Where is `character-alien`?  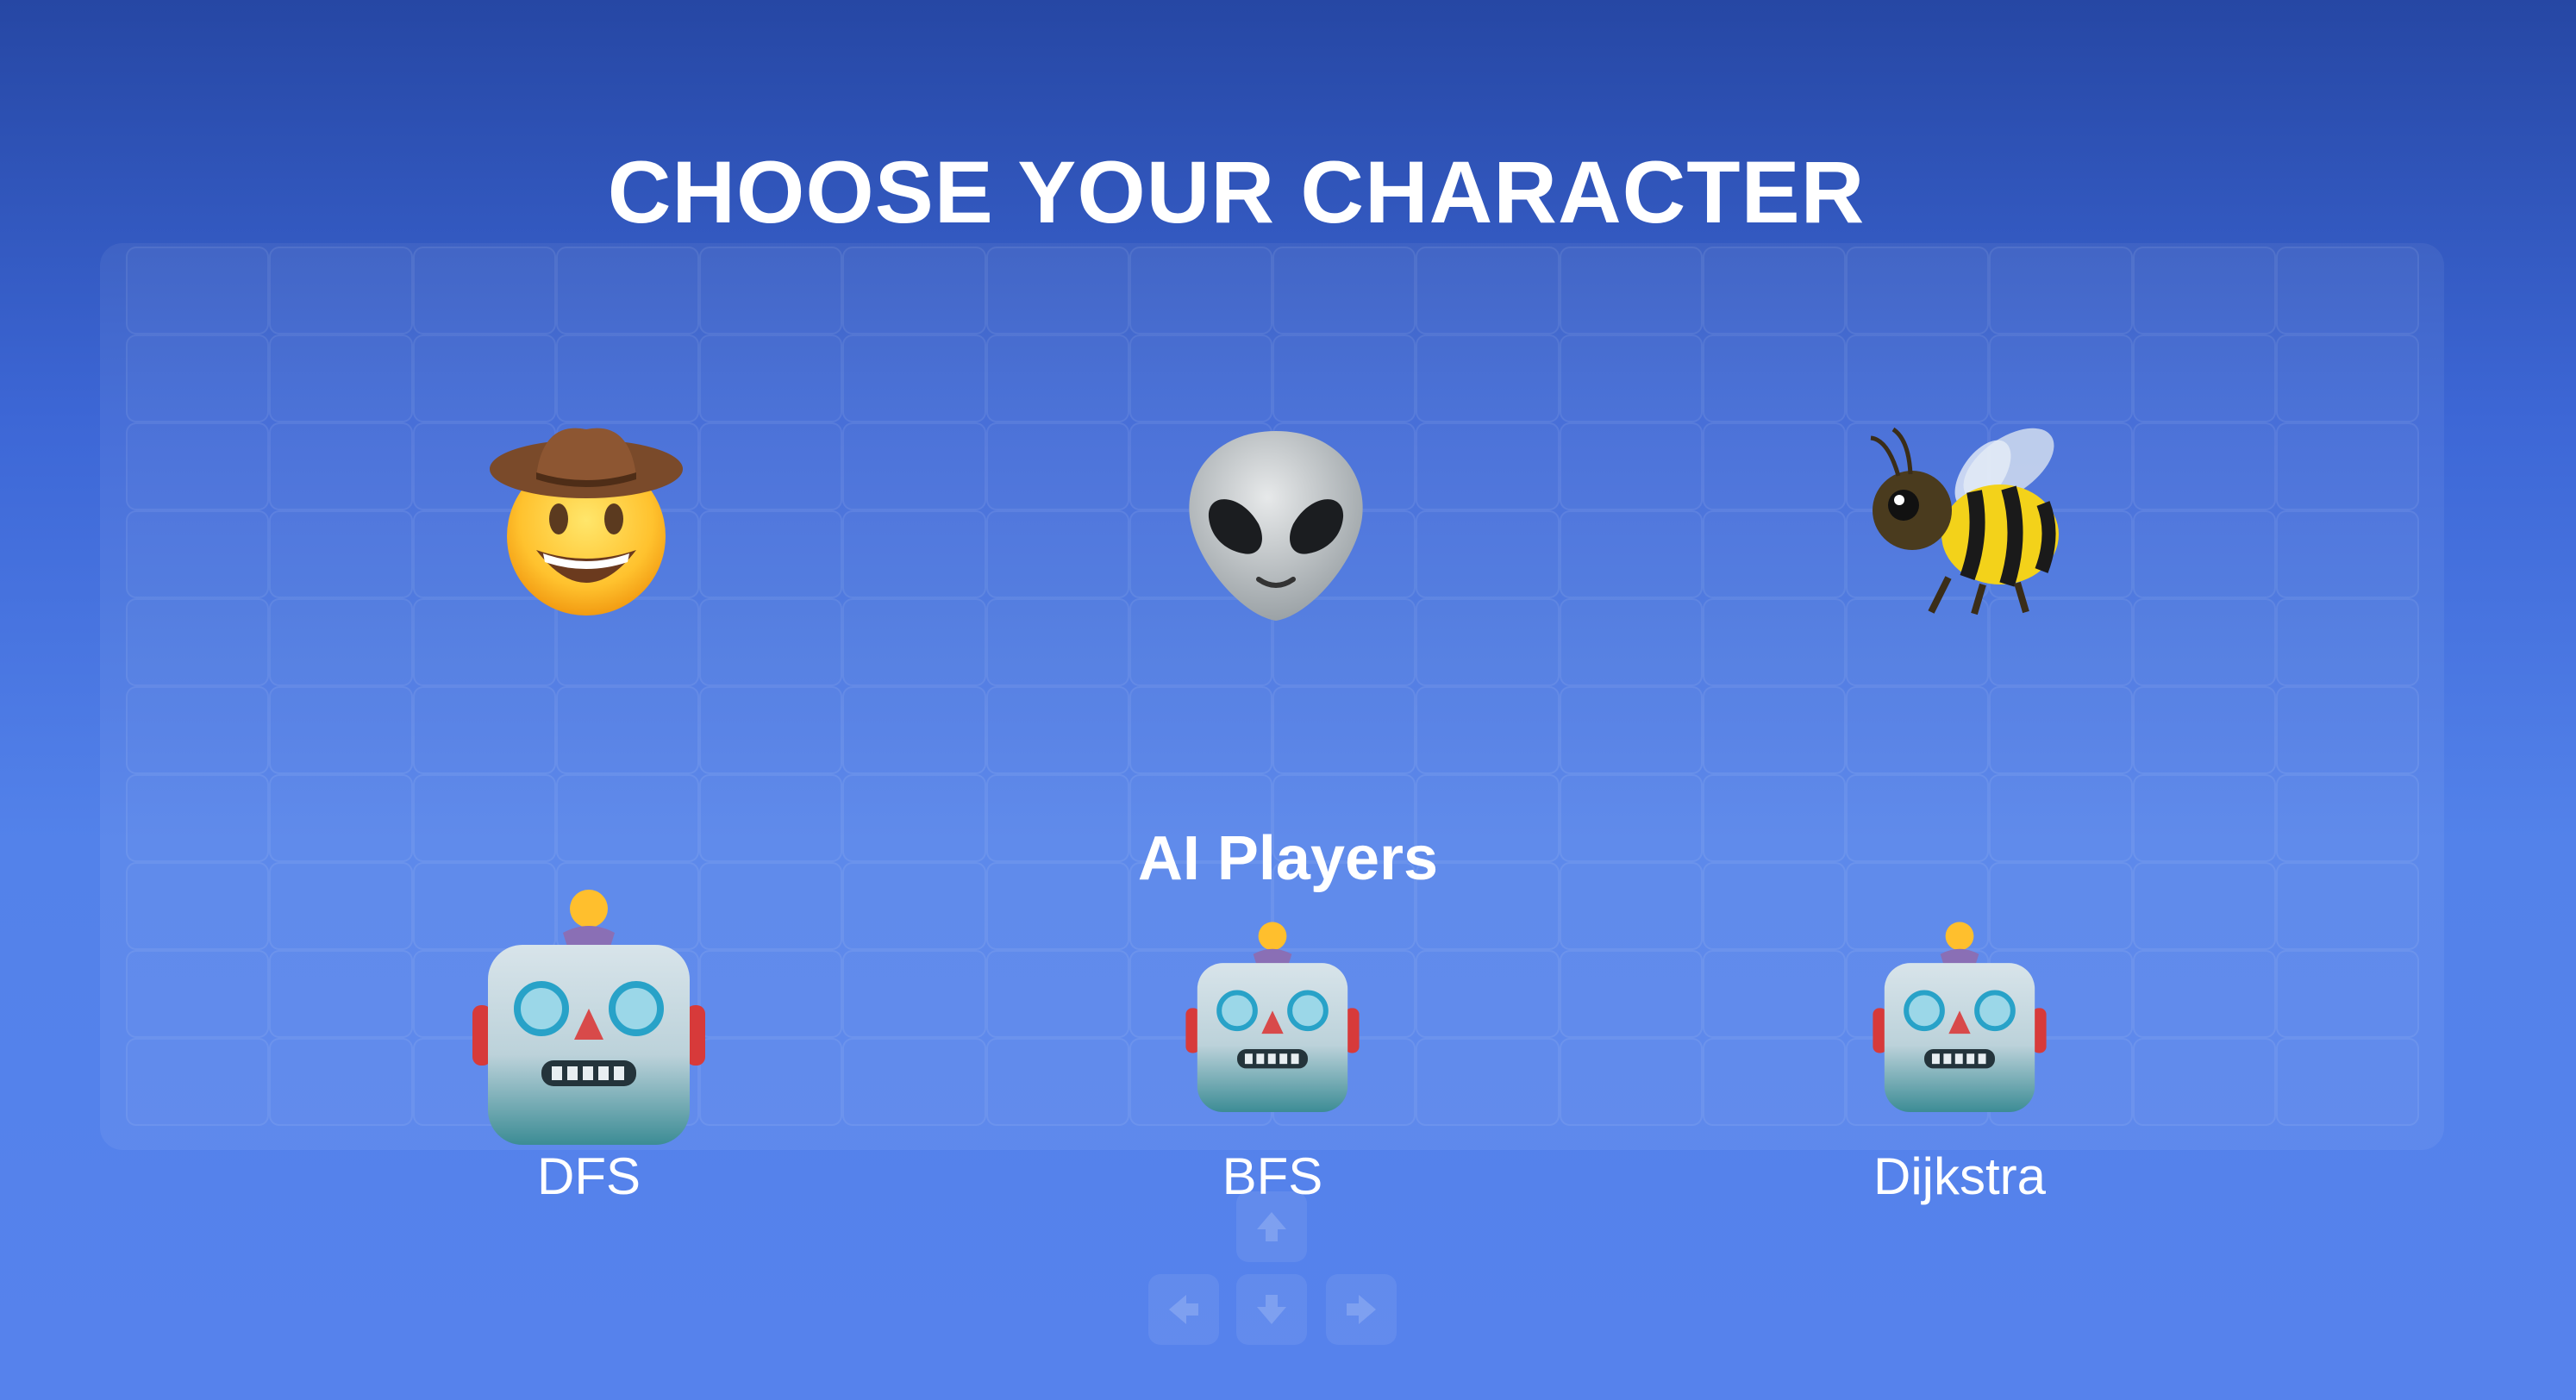 character-alien is located at coordinates (1275, 525).